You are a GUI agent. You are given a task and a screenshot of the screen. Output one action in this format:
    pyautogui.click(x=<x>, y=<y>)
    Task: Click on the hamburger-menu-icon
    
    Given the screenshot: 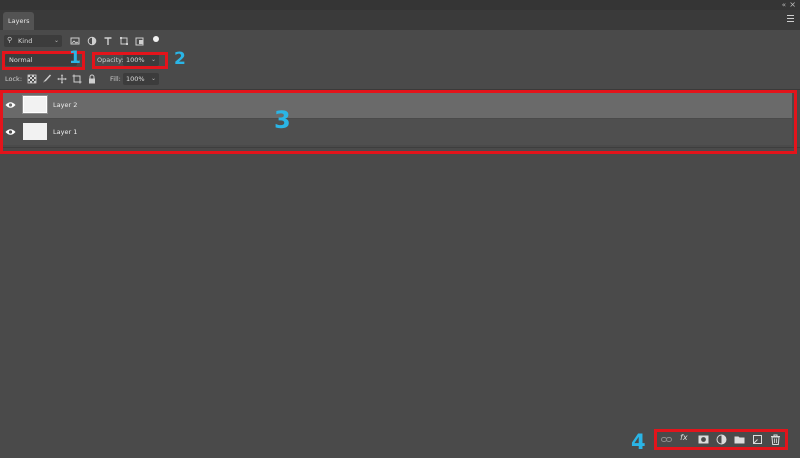 What is the action you would take?
    pyautogui.click(x=790, y=19)
    